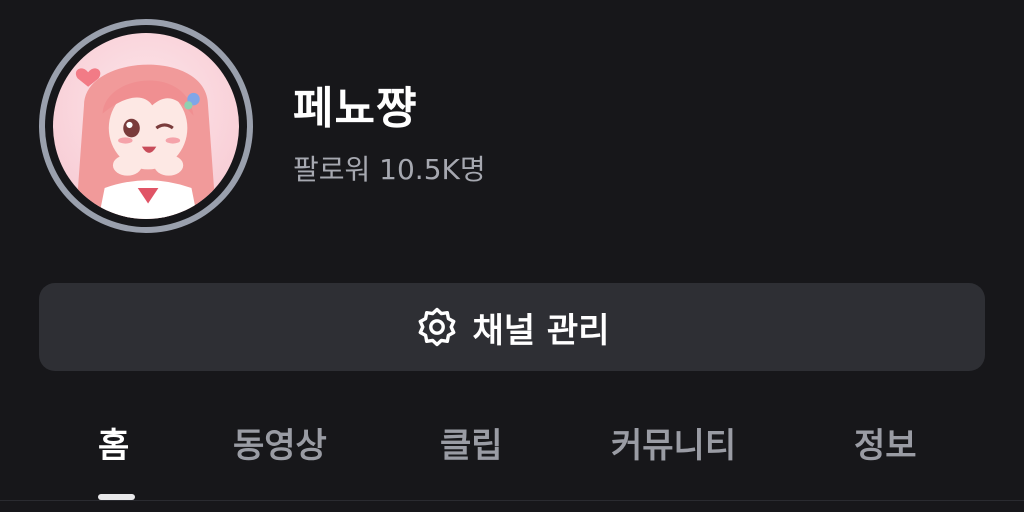 The height and width of the screenshot is (512, 1024). I want to click on avatar, so click(146, 126).